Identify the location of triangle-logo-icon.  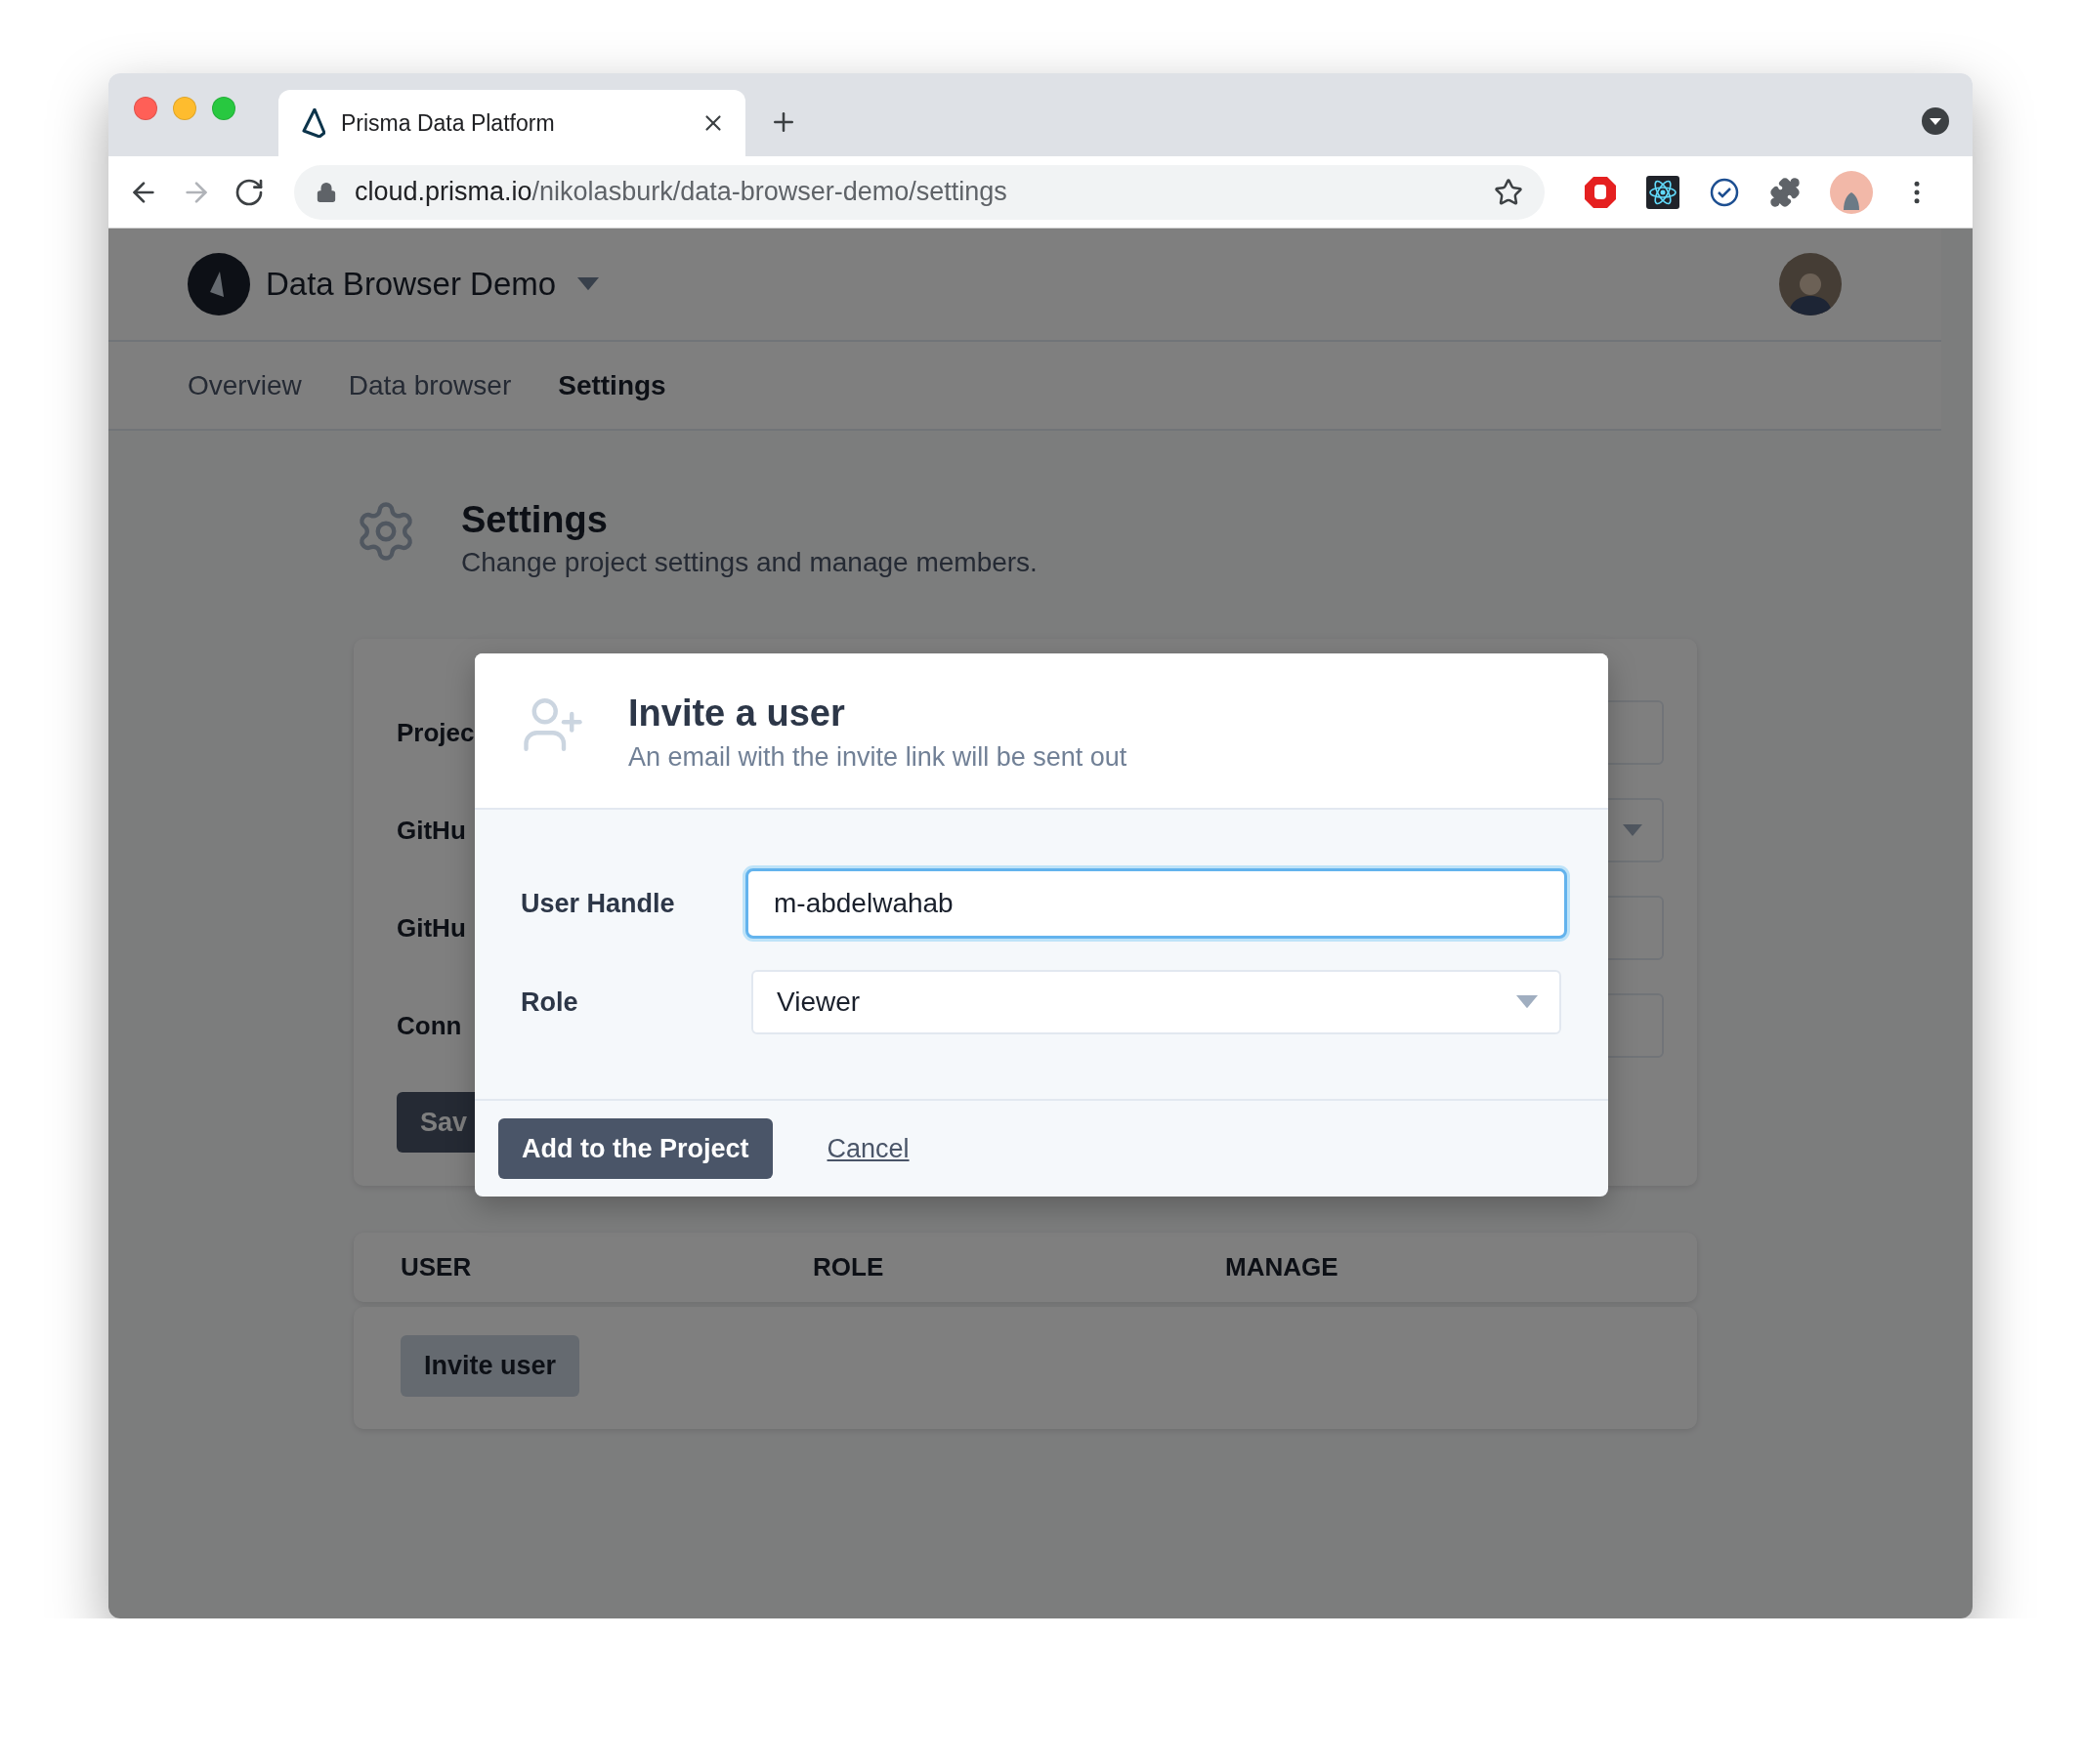
(313, 123).